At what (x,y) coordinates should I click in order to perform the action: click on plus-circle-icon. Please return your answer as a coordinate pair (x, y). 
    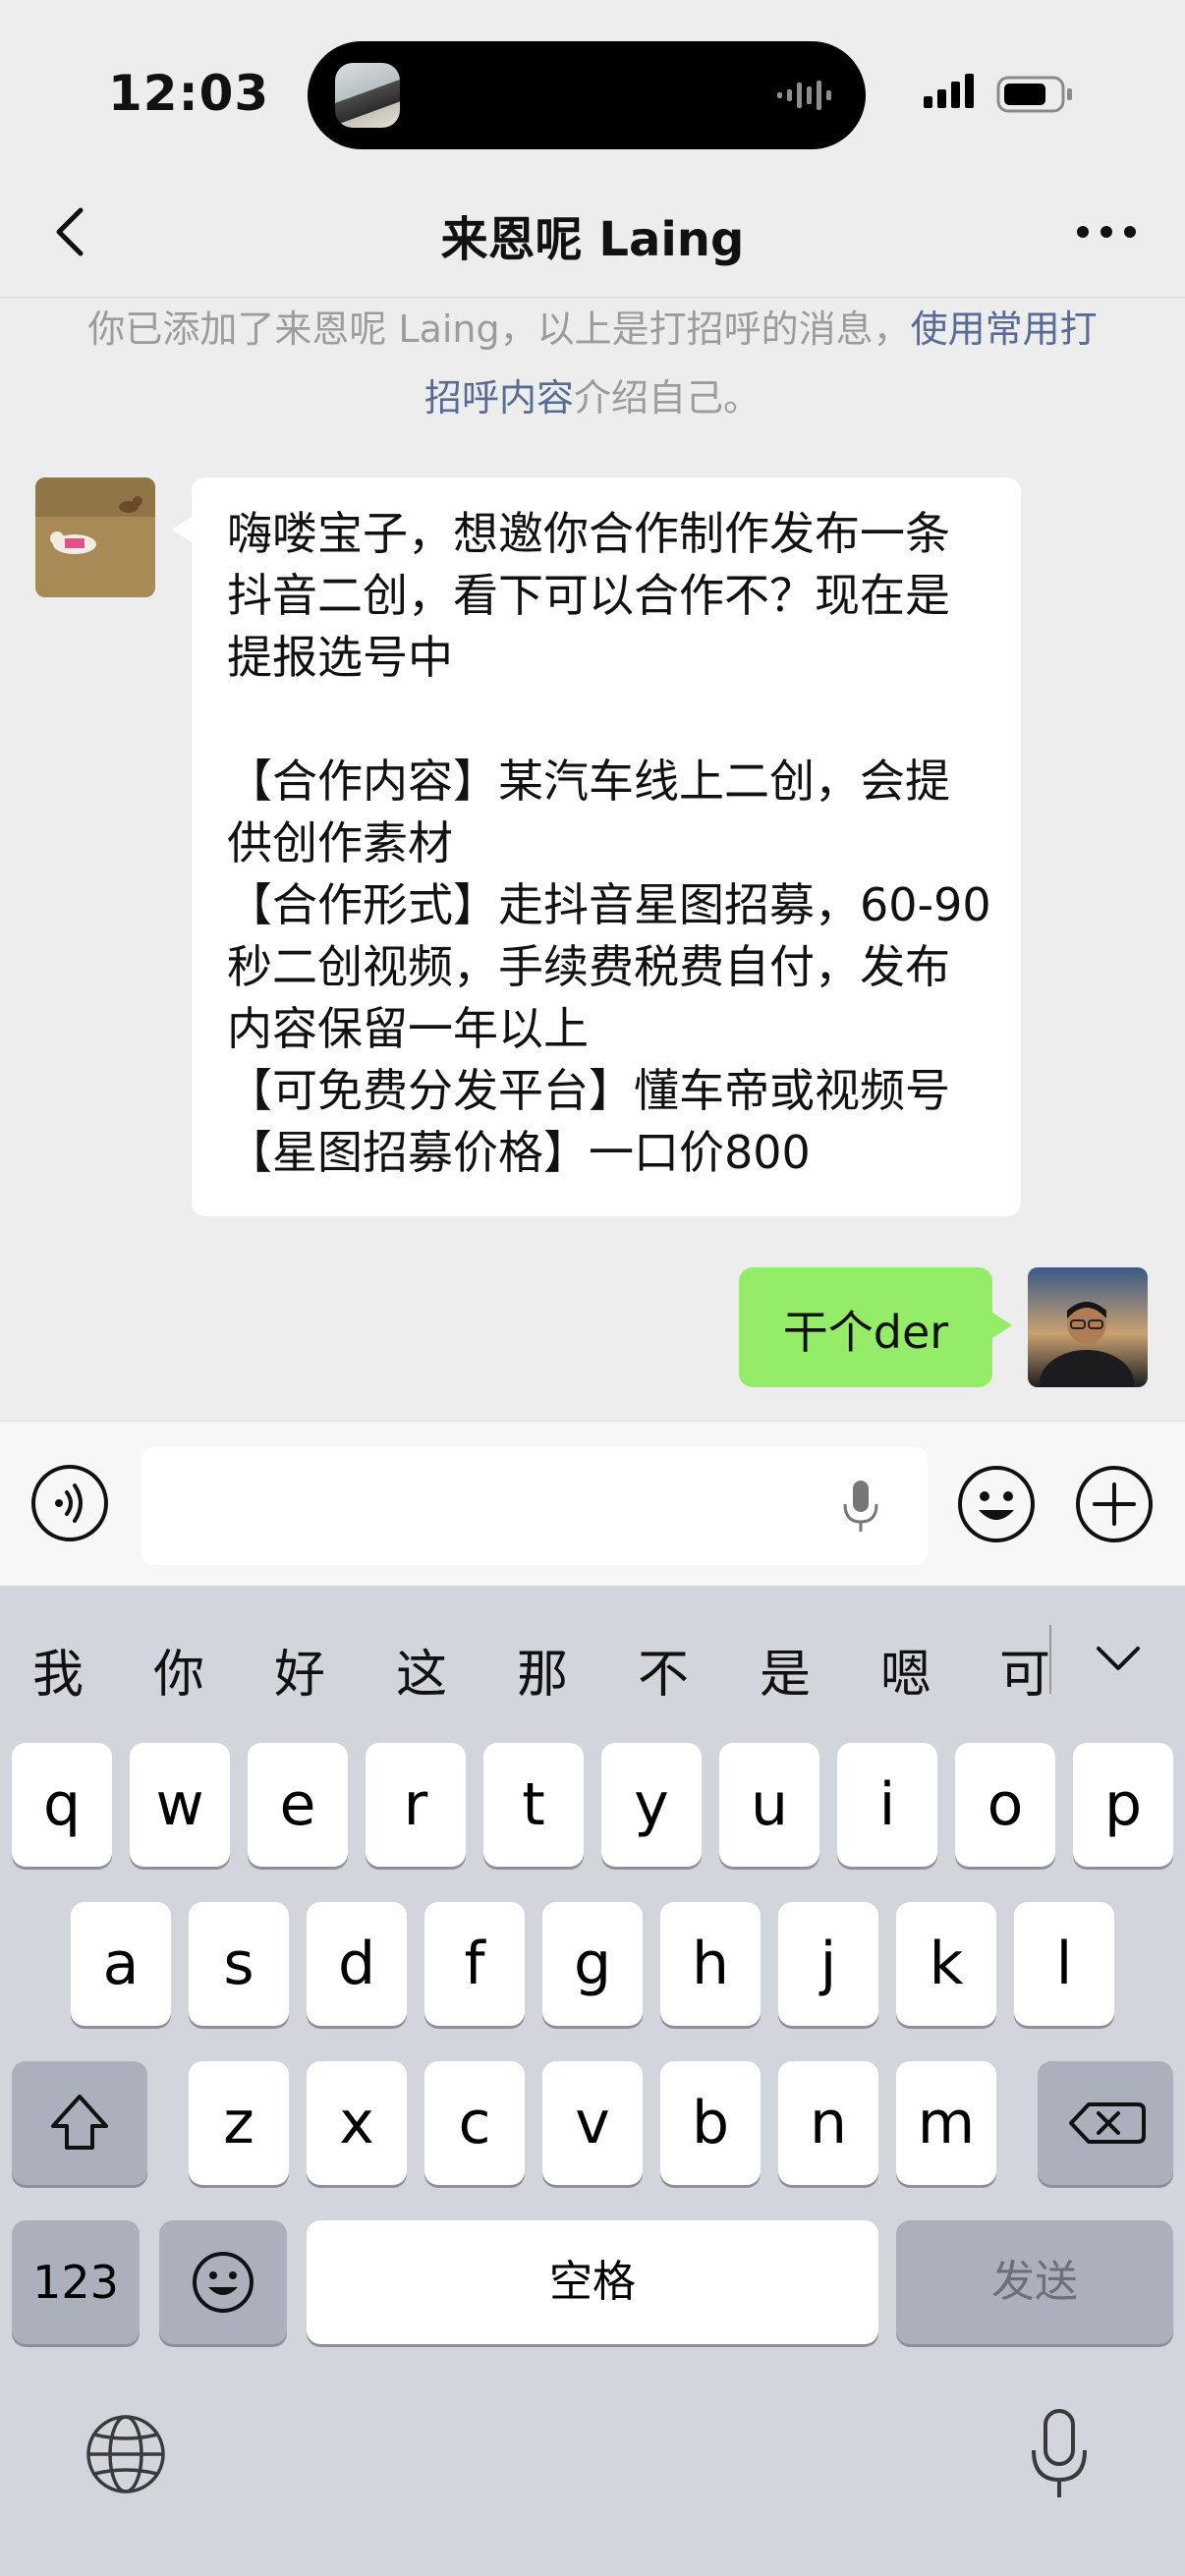
    Looking at the image, I should click on (1115, 1504).